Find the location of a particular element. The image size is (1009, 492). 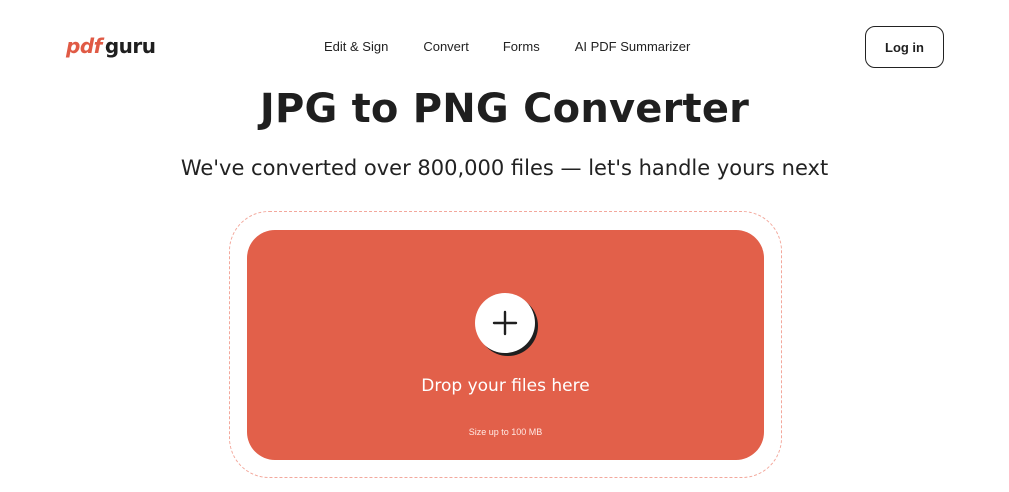

nav-ai-pdf-summarizer: AI PDF Summarizer is located at coordinates (633, 46).